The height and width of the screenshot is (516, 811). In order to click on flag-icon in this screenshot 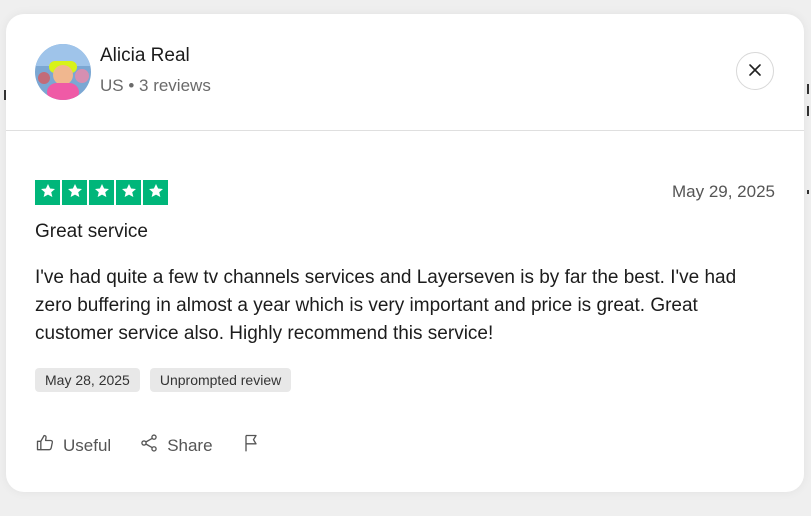, I will do `click(251, 445)`.